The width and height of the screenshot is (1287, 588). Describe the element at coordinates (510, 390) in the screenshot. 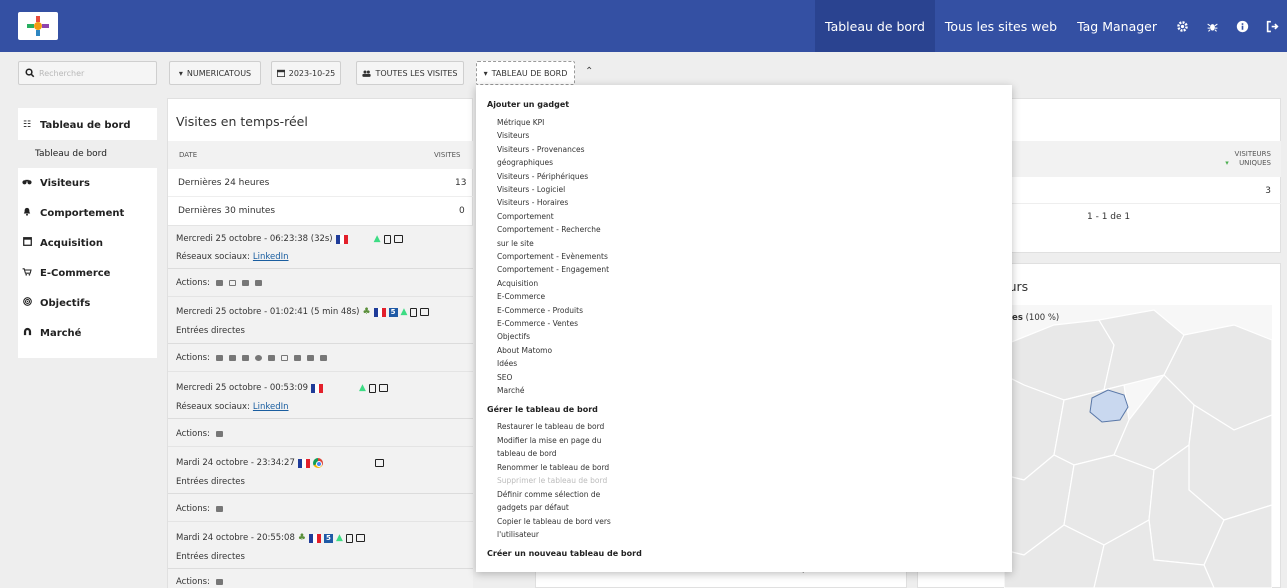

I see `add-widget-item: Marché` at that location.